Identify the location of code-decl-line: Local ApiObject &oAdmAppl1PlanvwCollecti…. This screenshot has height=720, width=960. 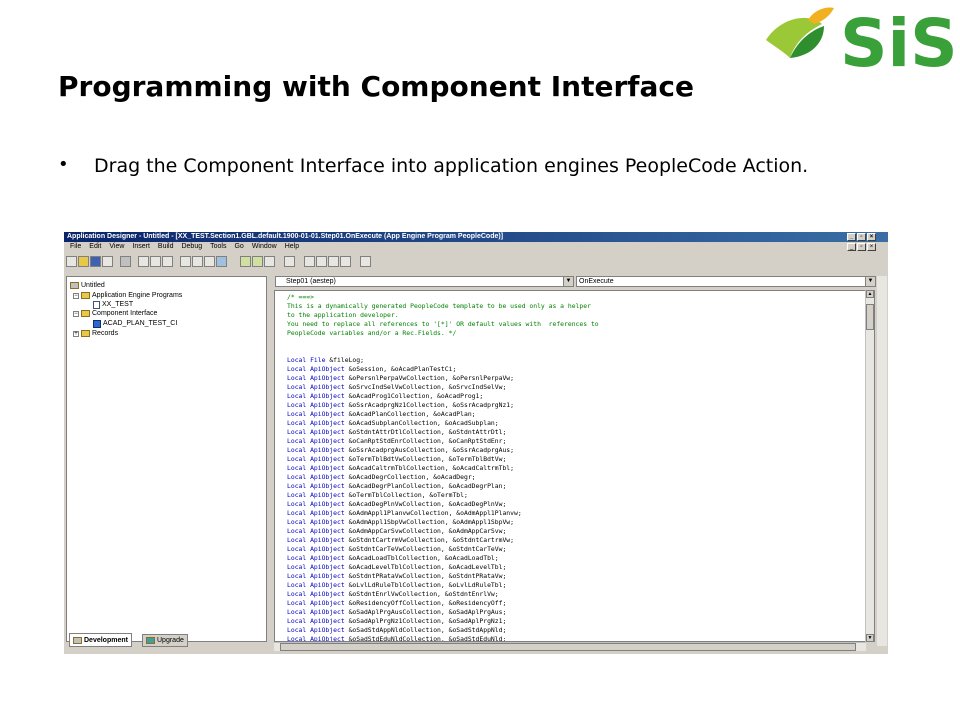
(404, 513).